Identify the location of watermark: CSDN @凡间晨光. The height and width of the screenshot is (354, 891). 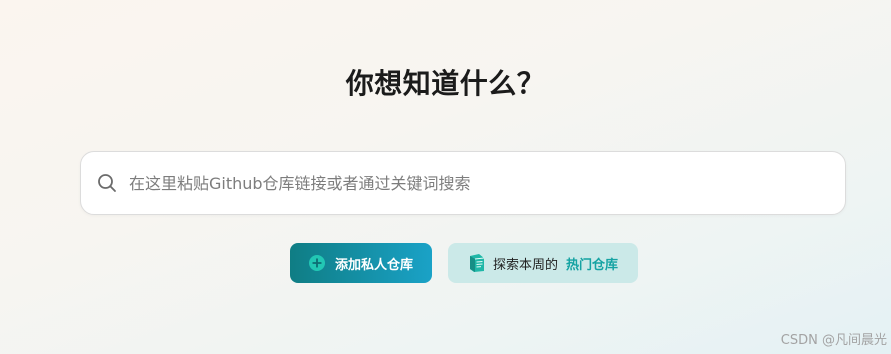
(833, 340).